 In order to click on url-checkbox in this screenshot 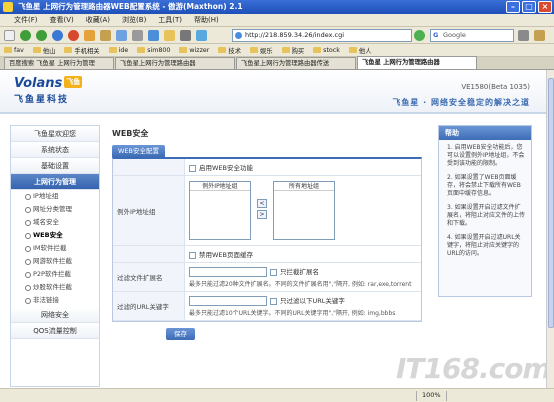, I will do `click(273, 301)`.